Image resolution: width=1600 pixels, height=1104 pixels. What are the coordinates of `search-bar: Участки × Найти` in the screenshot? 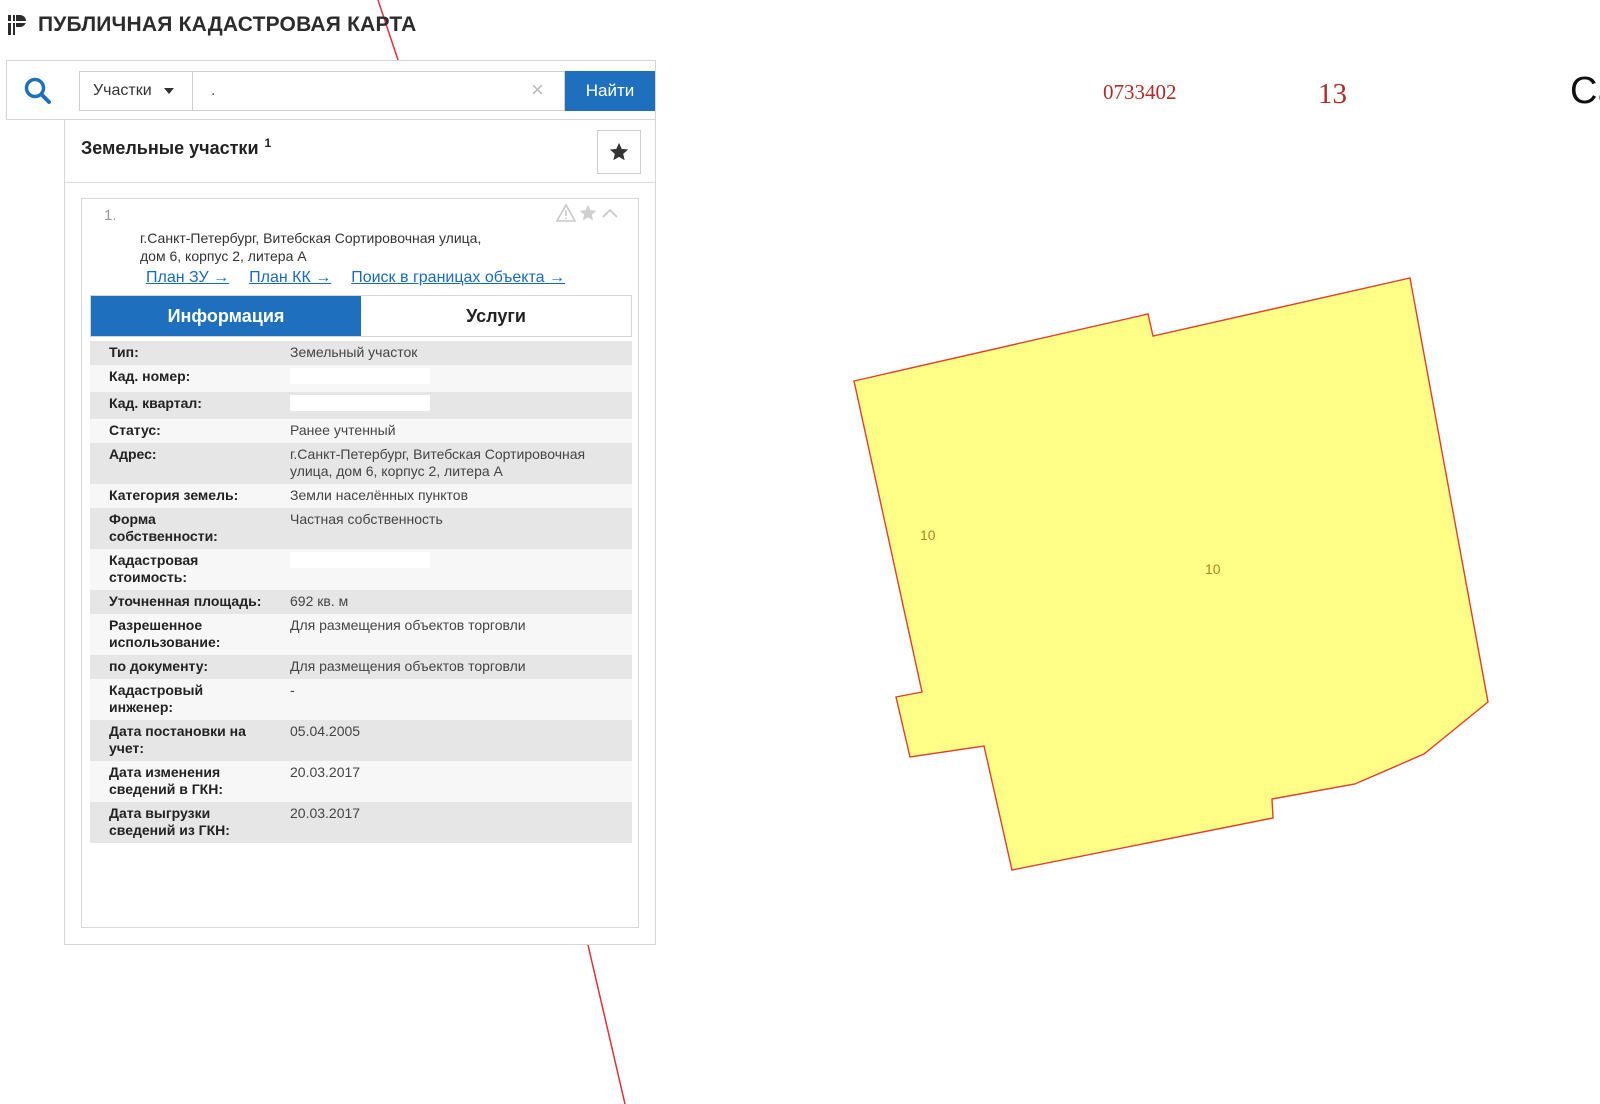 It's located at (331, 90).